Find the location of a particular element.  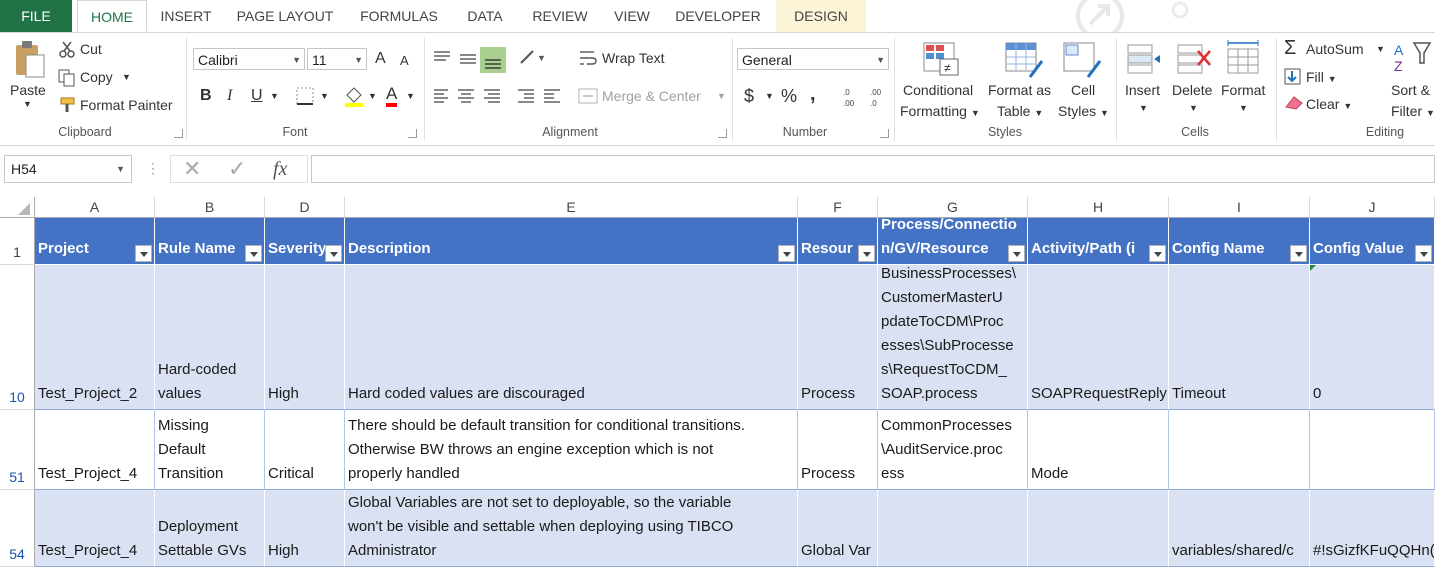

delete-cells-button: Delete is located at coordinates (1192, 90).